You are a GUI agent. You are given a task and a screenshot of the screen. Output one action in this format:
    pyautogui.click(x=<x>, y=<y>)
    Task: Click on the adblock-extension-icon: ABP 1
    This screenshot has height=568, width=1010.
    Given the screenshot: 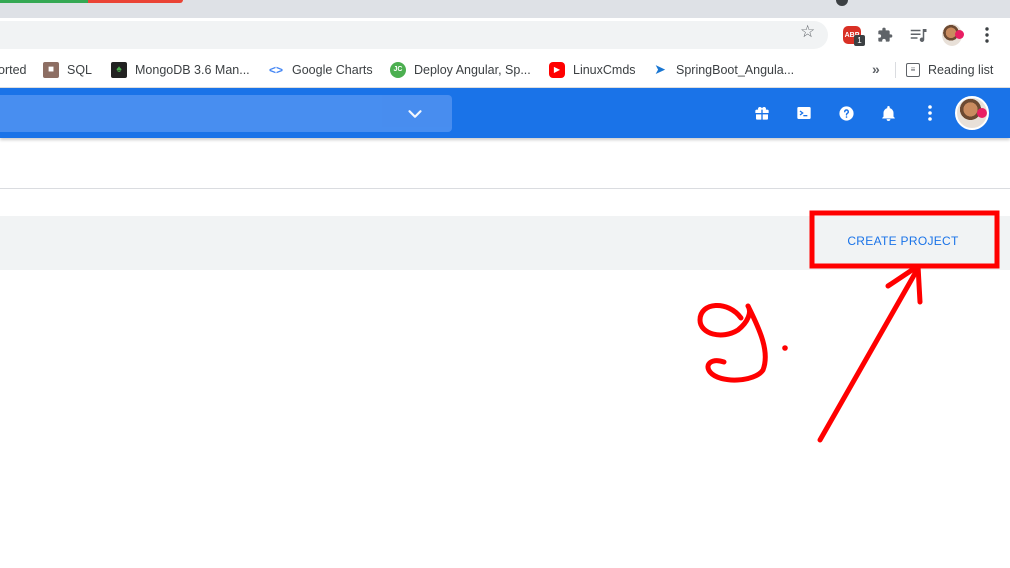 What is the action you would take?
    pyautogui.click(x=853, y=35)
    